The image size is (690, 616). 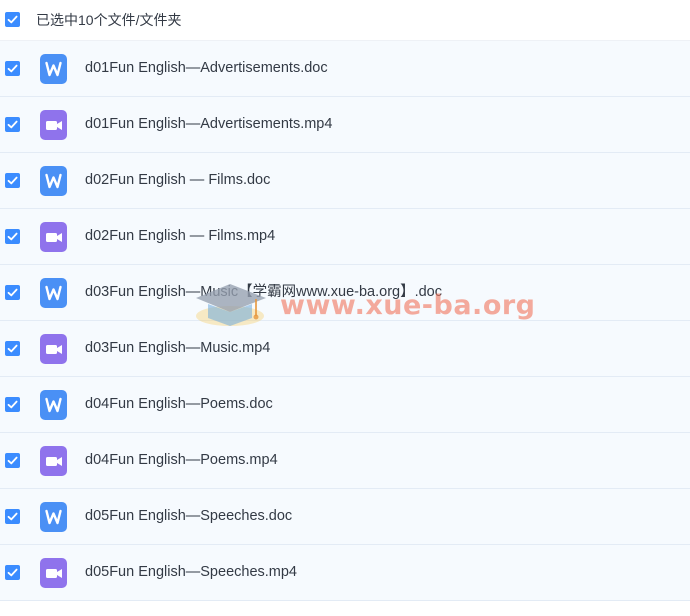 I want to click on selection-count-text: 已选中10个文件/文件夹, so click(x=109, y=20).